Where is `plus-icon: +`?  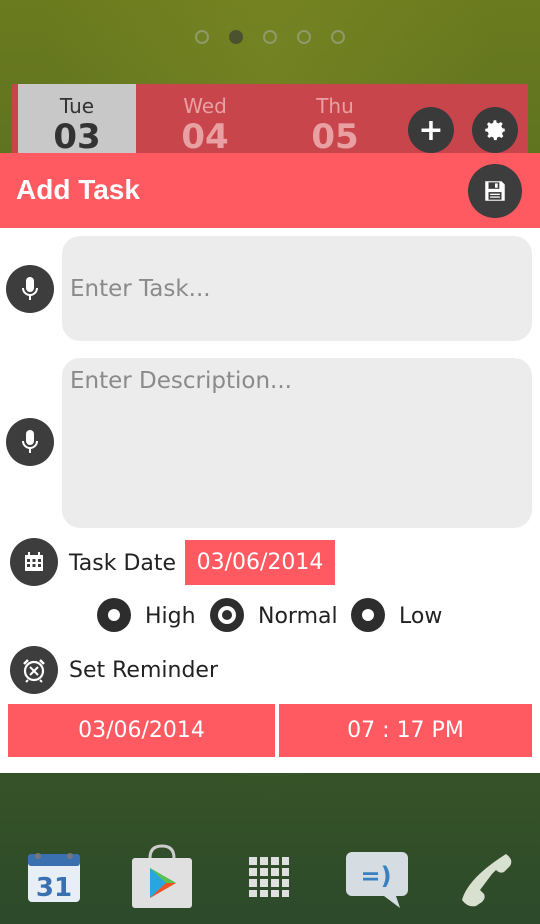 plus-icon: + is located at coordinates (431, 130).